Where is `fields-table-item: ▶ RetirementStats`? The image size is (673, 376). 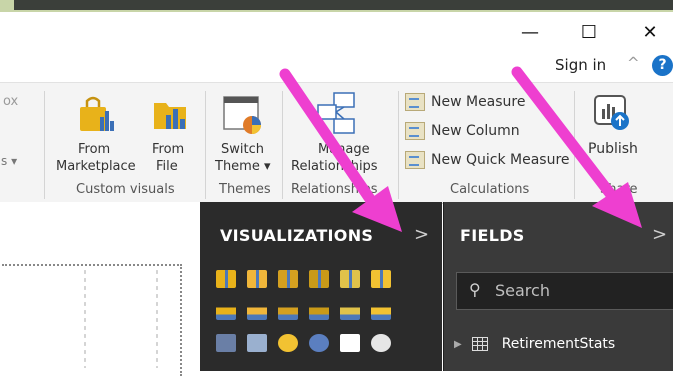
fields-table-item: ▶ RetirementStats is located at coordinates (534, 344).